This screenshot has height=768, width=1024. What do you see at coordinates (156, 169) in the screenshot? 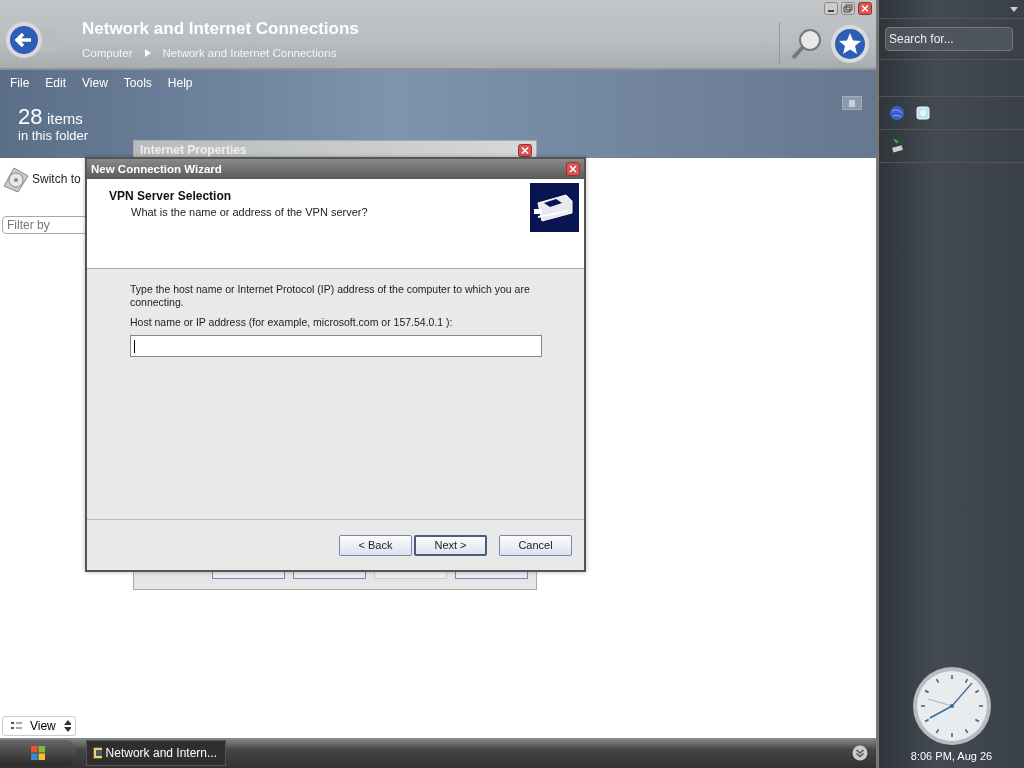
I see `dialog-title: New Connection Wizard` at bounding box center [156, 169].